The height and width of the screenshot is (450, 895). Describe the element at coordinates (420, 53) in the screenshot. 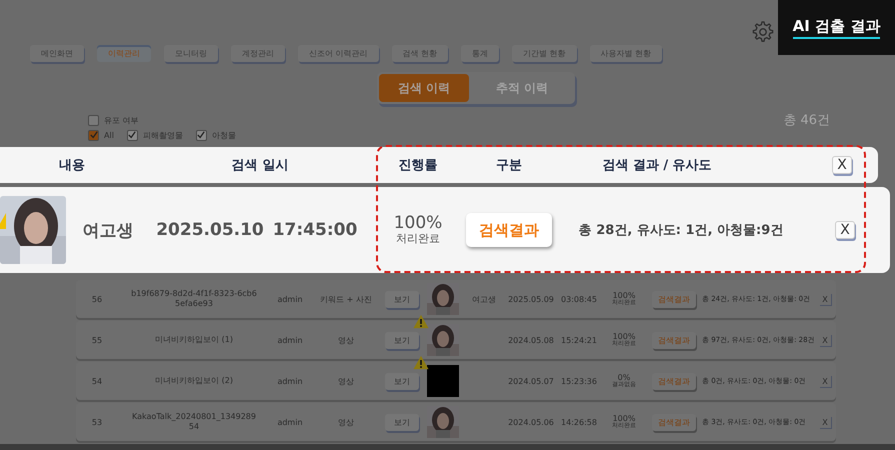

I see `nav-tab: 검색 현황` at that location.